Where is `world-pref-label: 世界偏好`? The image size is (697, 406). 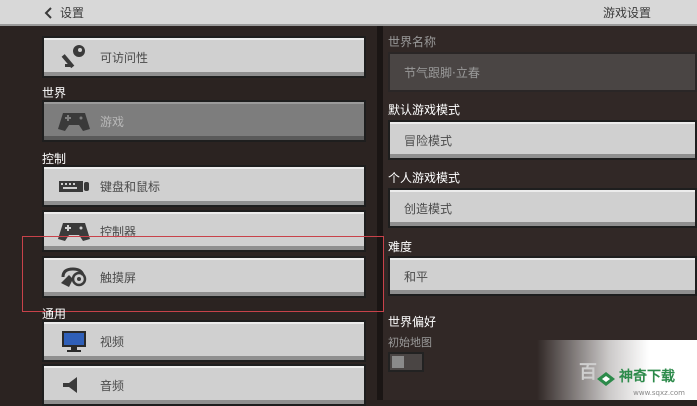 world-pref-label: 世界偏好 is located at coordinates (412, 322).